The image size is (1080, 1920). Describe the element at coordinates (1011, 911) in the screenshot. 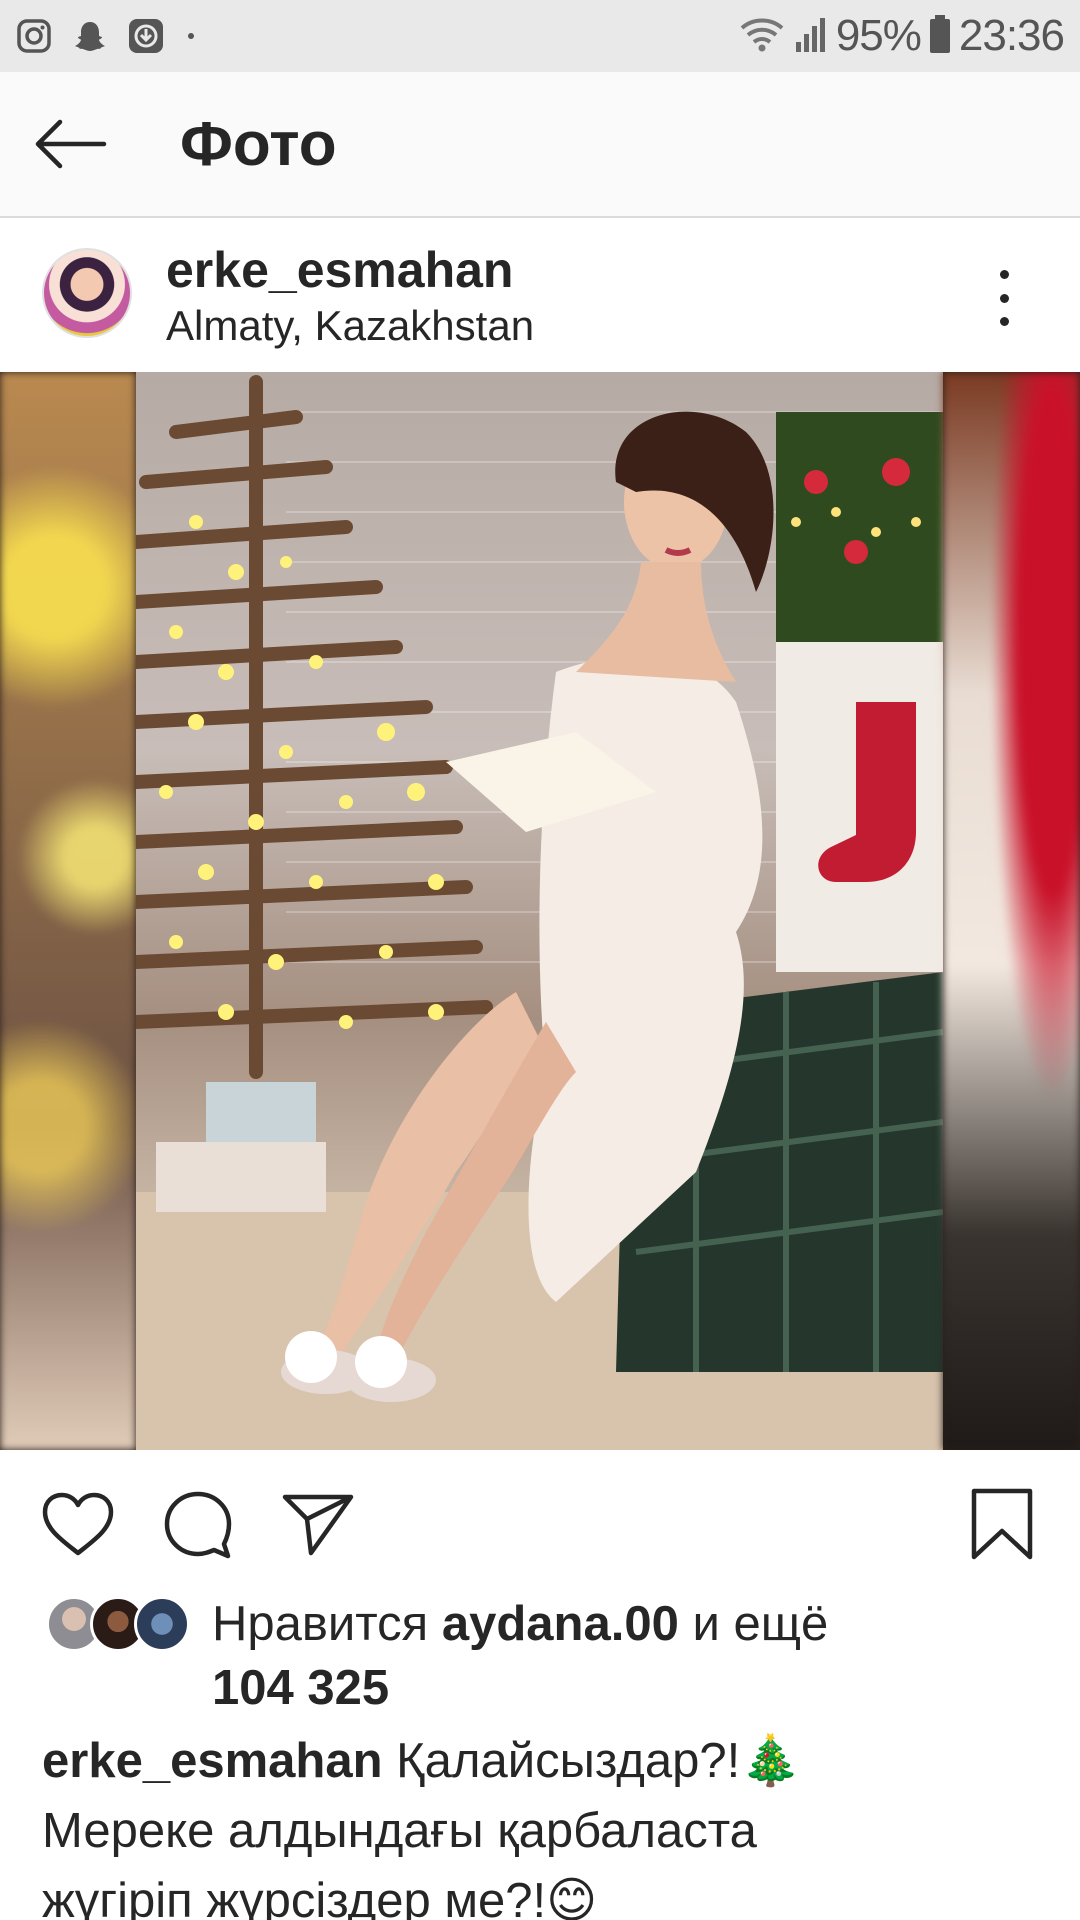

I see `next-photo-preview` at that location.